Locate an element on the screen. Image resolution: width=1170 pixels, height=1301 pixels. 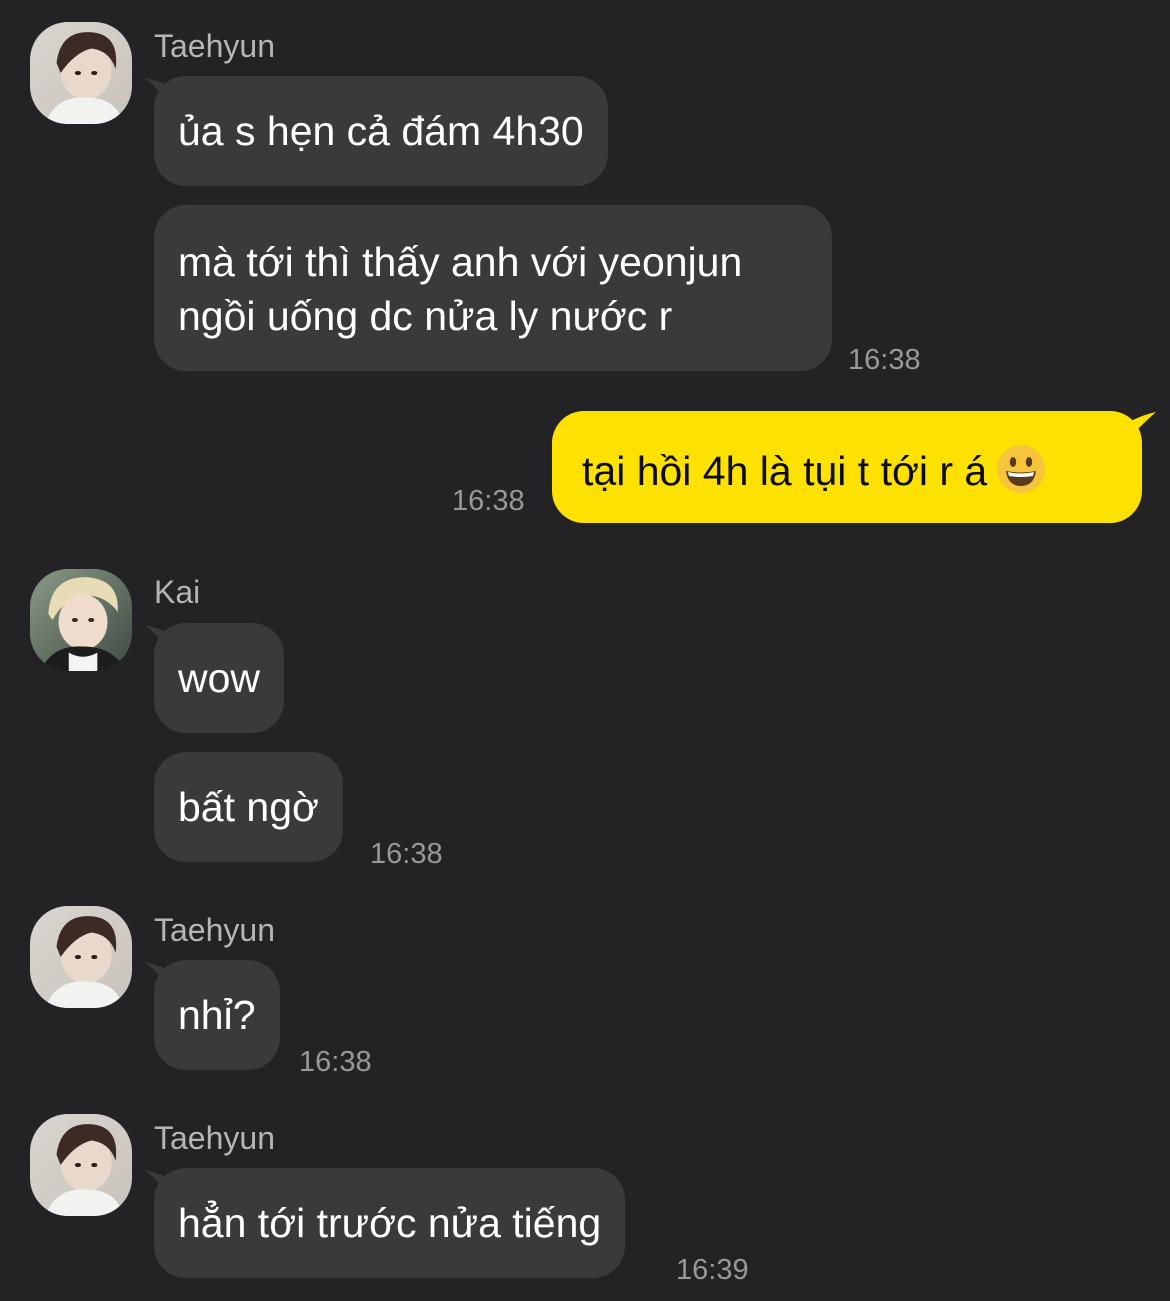
message-bubble: hẳn tới trước nửa tiếng is located at coordinates (390, 1223).